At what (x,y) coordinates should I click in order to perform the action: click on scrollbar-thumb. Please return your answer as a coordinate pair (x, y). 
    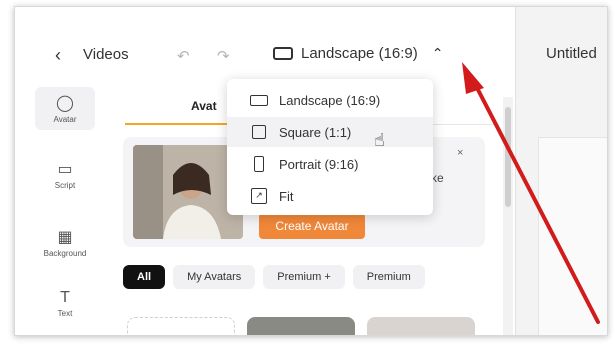
    Looking at the image, I should click on (508, 157).